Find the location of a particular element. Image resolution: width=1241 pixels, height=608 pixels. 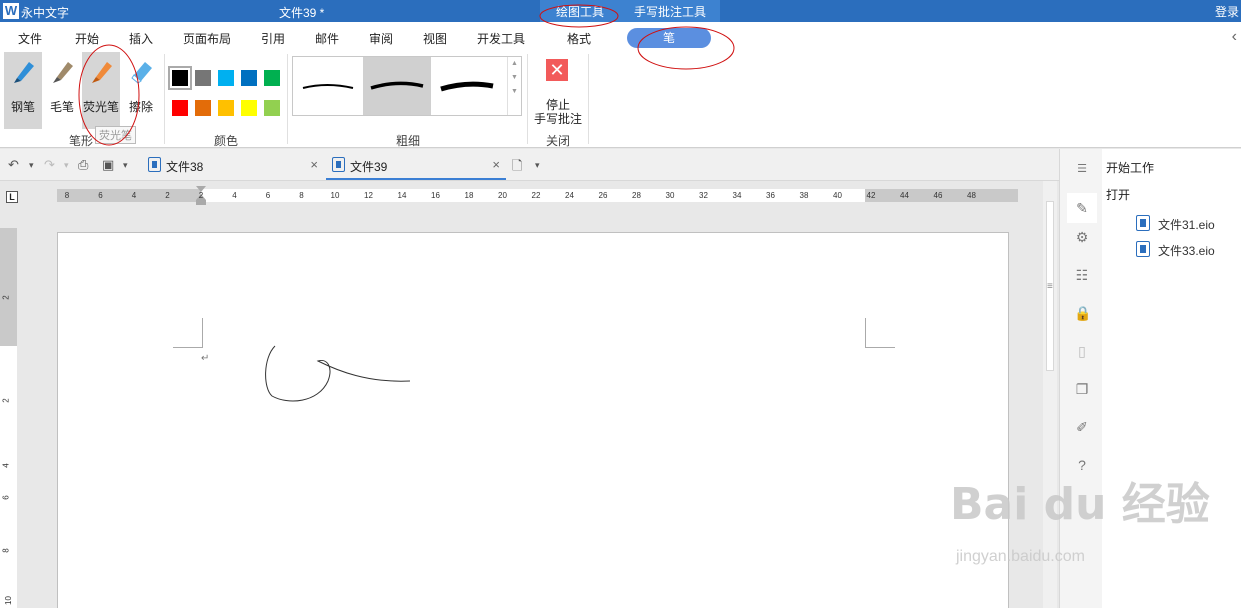

ruler-tick-label: 6 is located at coordinates (6, 497).